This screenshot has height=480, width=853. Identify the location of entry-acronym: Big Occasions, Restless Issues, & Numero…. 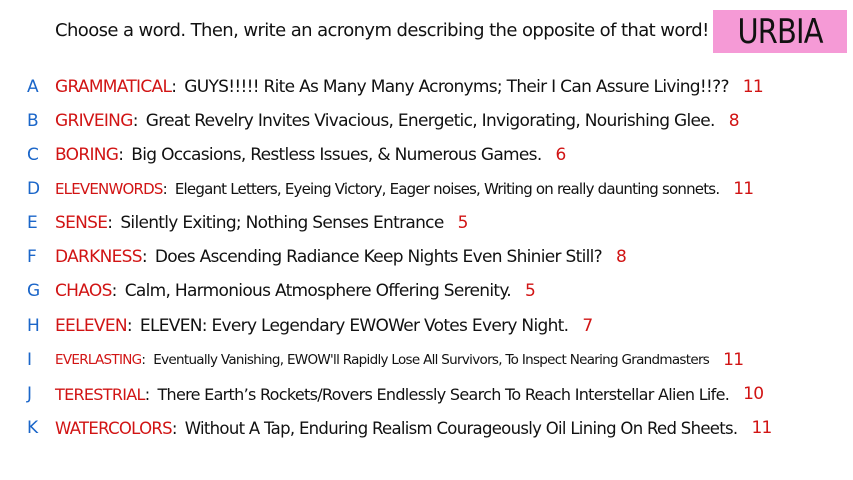
(336, 155).